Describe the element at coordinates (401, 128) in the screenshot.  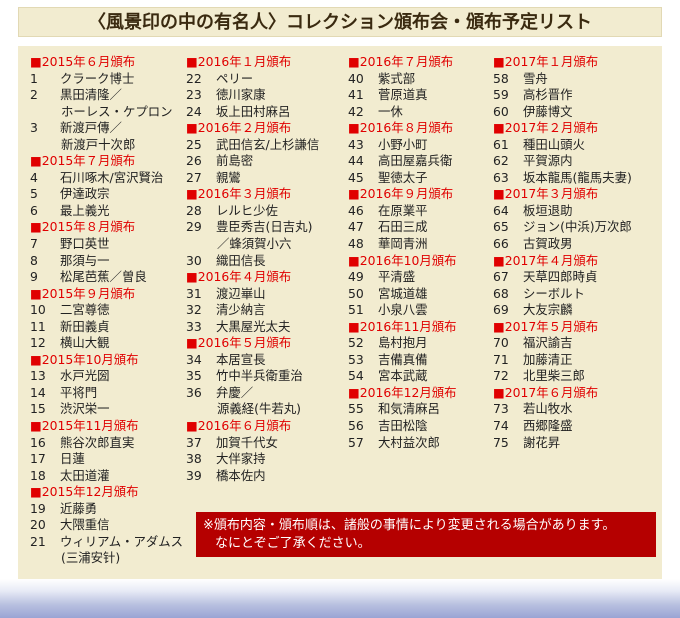
I see `month-header: ■2016年８月頒布` at that location.